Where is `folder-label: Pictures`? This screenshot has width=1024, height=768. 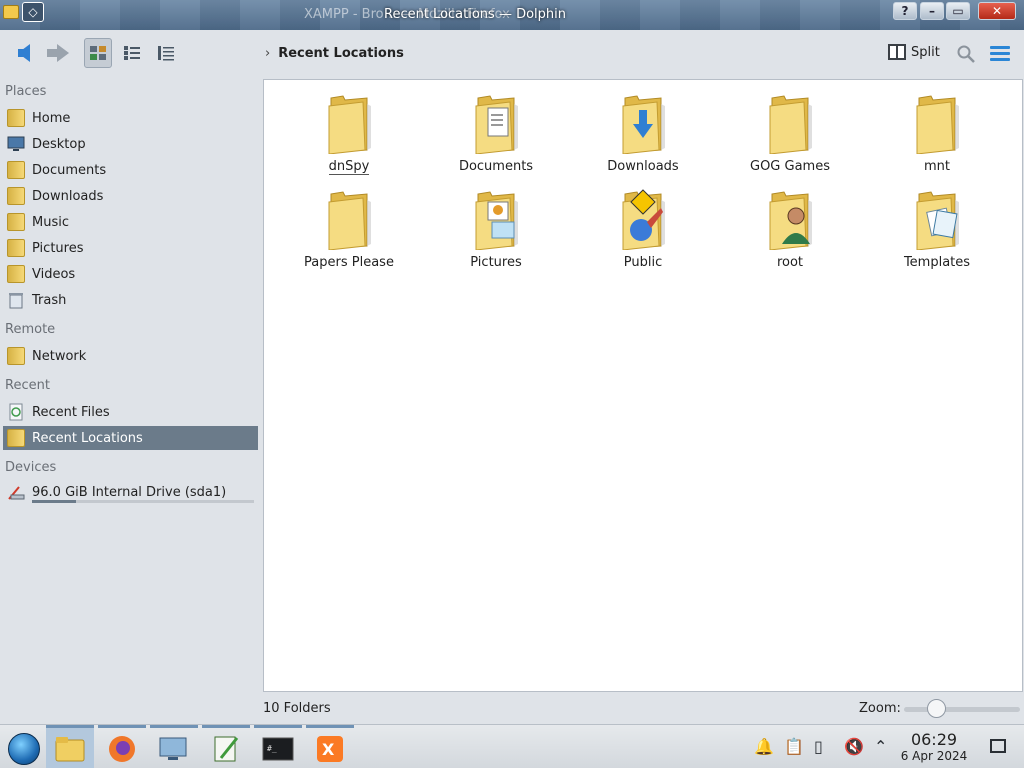 folder-label: Pictures is located at coordinates (496, 262).